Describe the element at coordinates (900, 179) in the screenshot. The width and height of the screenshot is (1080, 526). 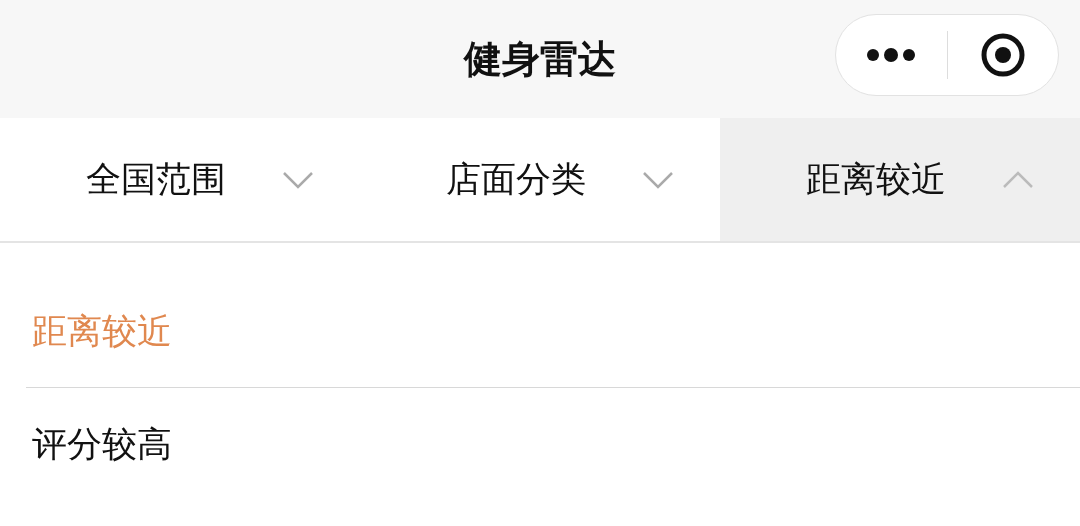
I see `filter-tab: 距离较近` at that location.